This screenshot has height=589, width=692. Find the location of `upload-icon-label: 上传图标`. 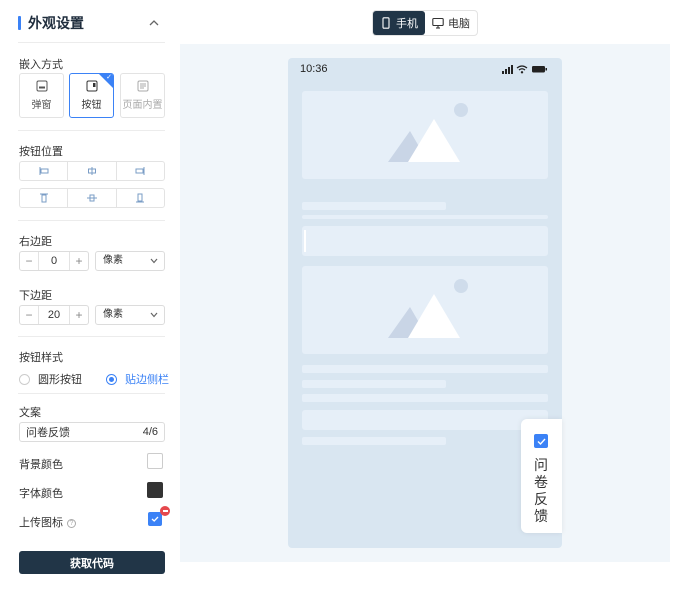

upload-icon-label: 上传图标 is located at coordinates (41, 523).